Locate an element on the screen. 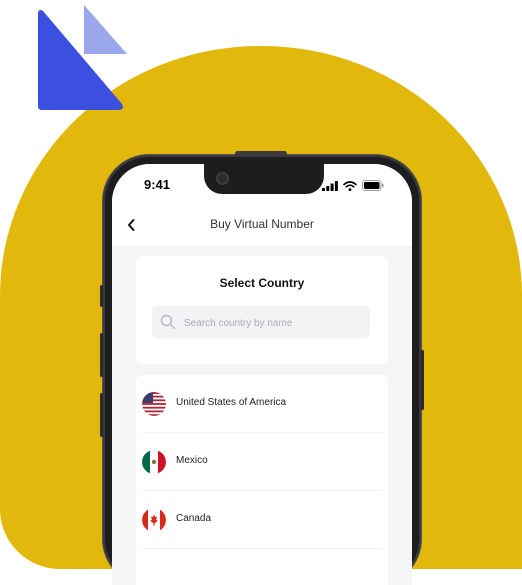 The height and width of the screenshot is (585, 522). status-icons is located at coordinates (353, 185).